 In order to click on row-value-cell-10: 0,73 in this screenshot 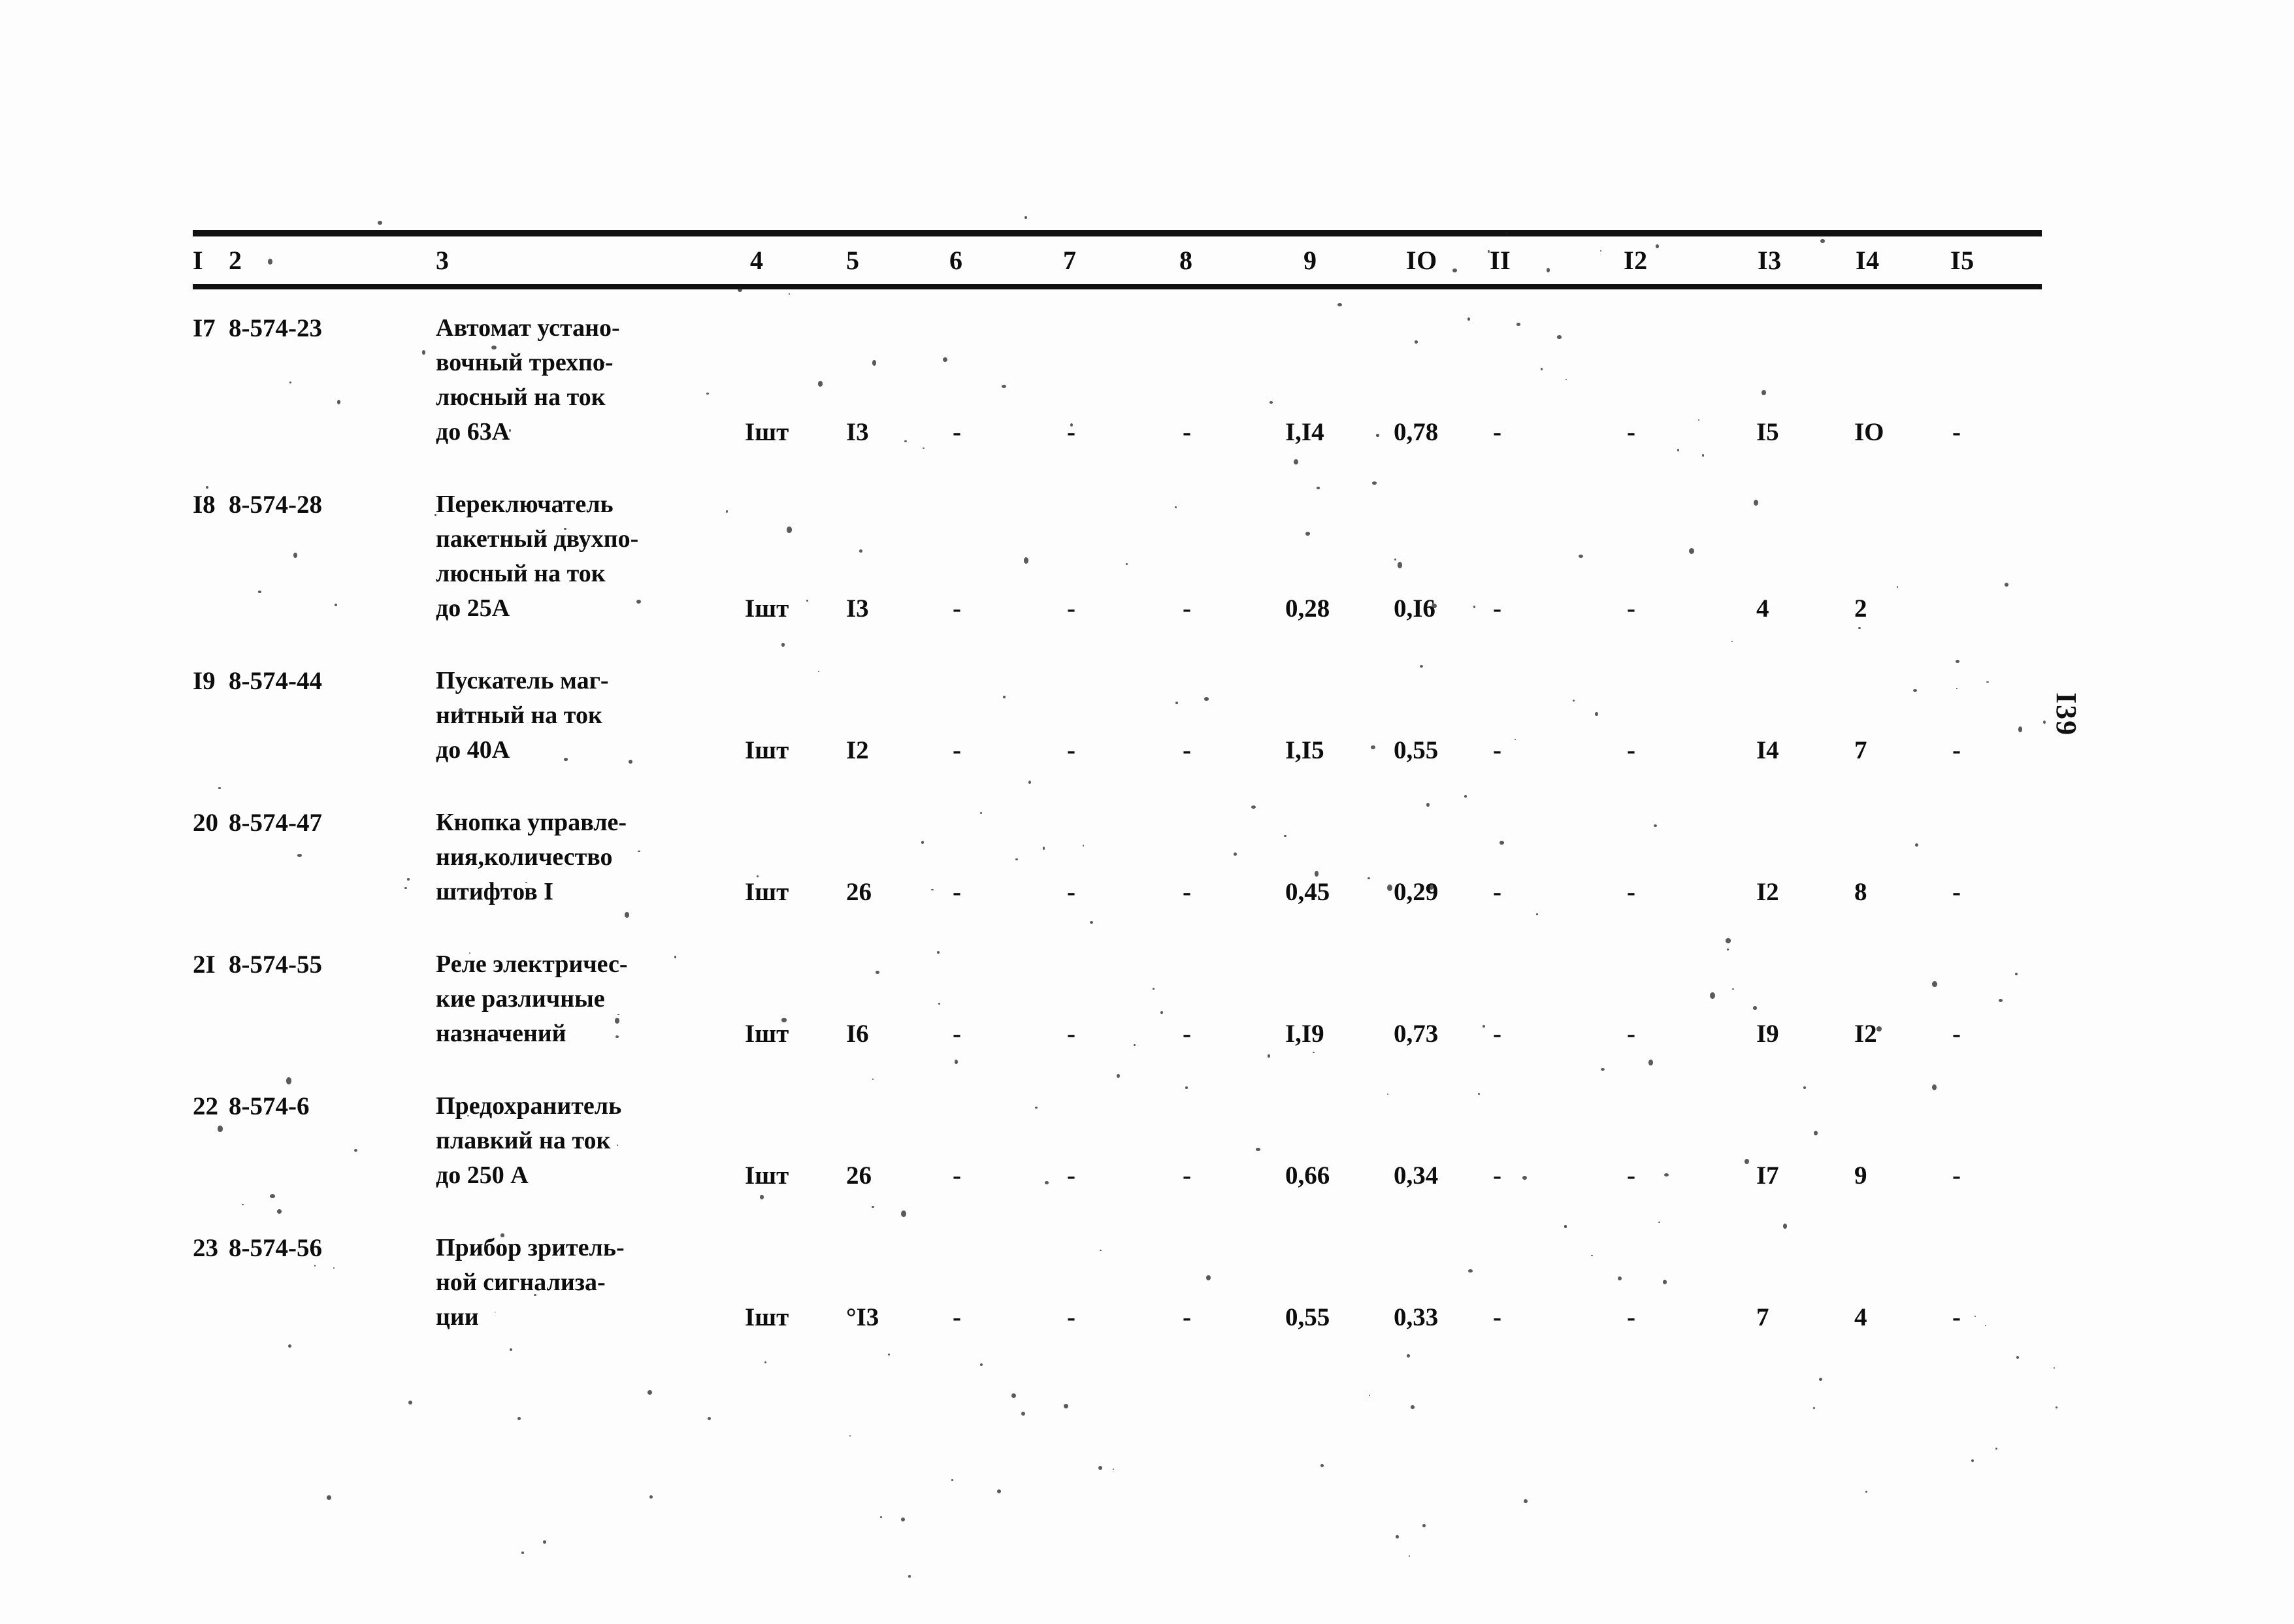, I will do `click(1417, 1034)`.